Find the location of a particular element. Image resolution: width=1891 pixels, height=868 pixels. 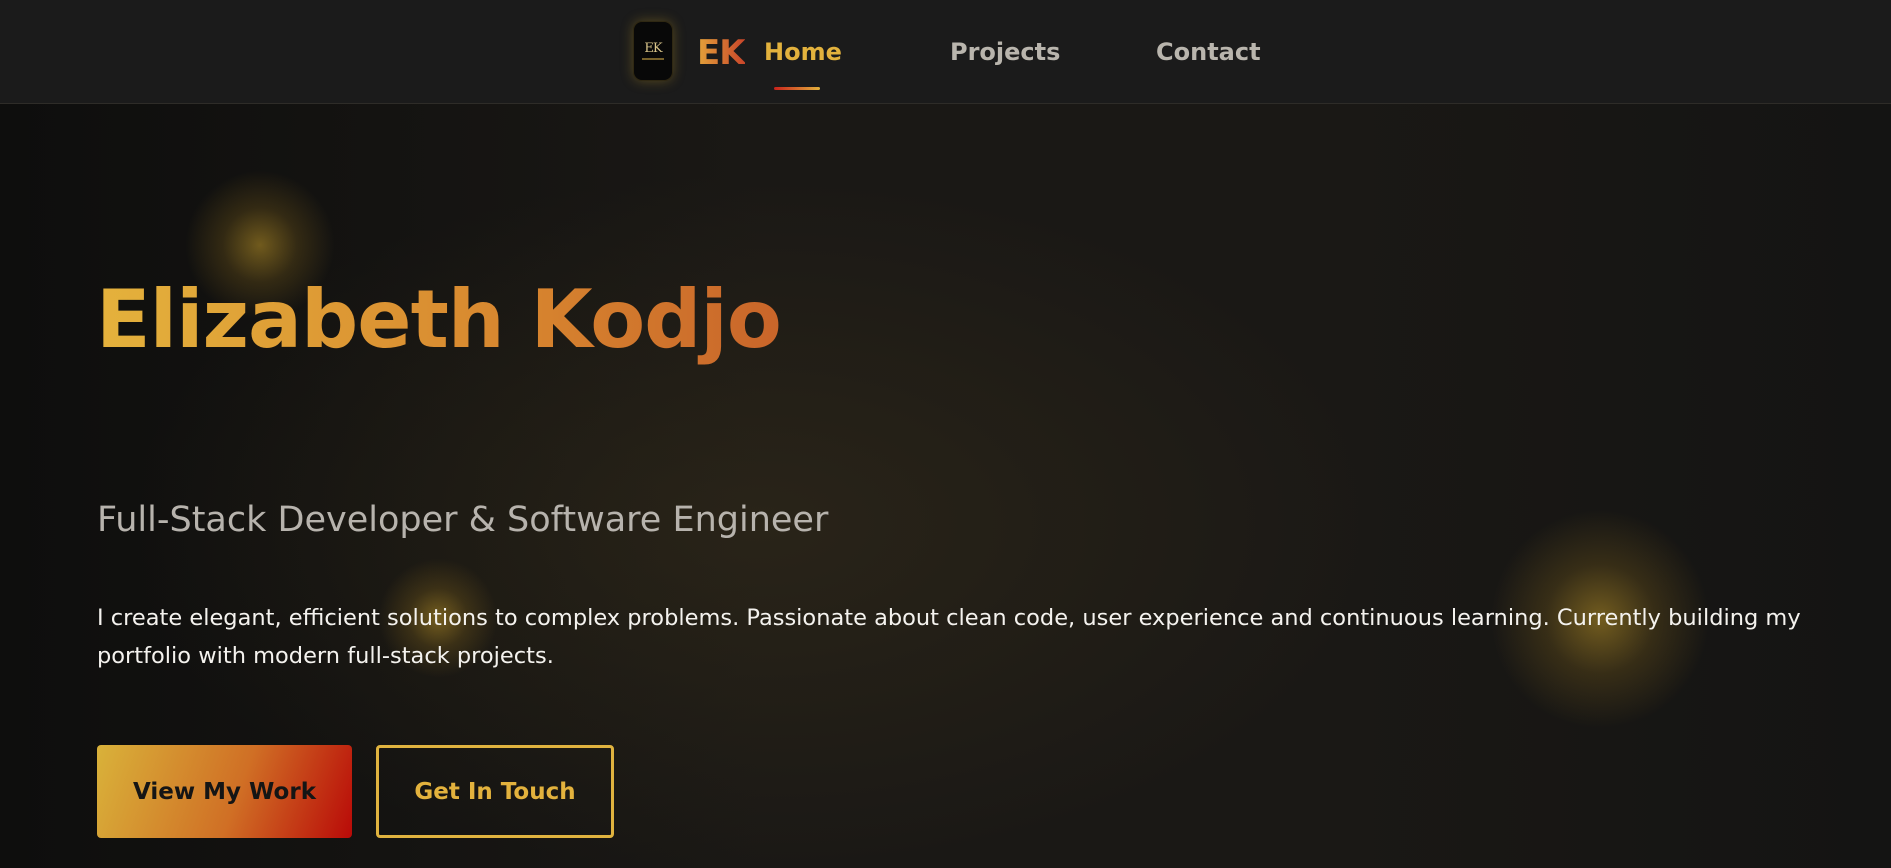

brand-text: EK is located at coordinates (721, 53).